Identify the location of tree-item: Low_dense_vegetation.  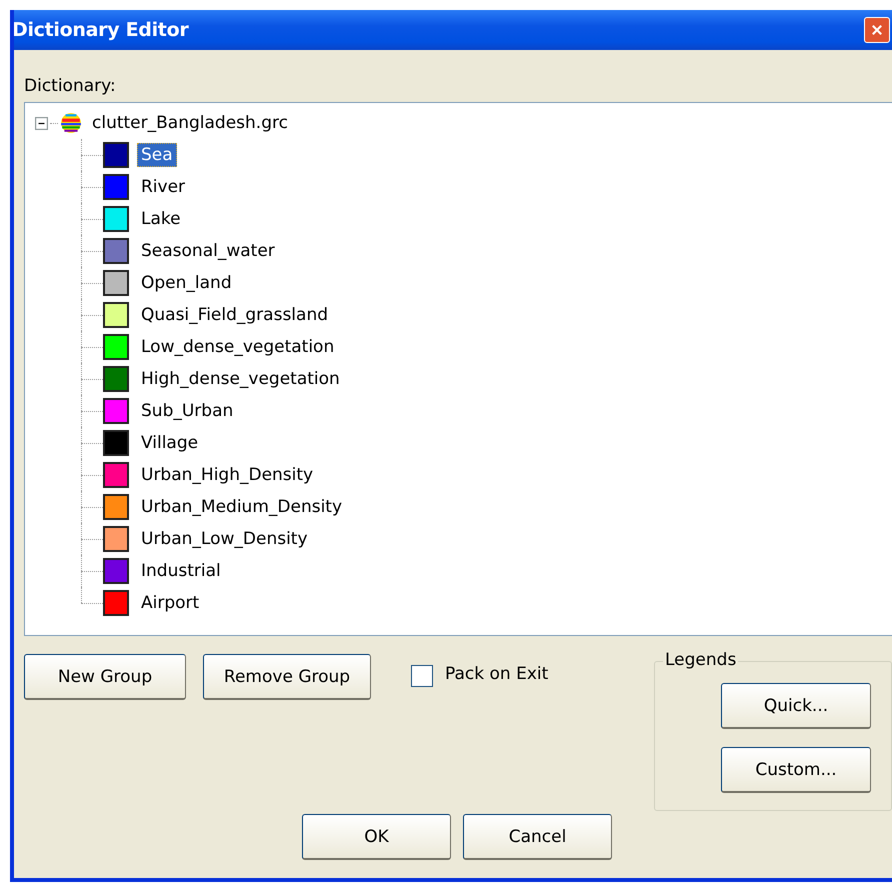
(237, 347).